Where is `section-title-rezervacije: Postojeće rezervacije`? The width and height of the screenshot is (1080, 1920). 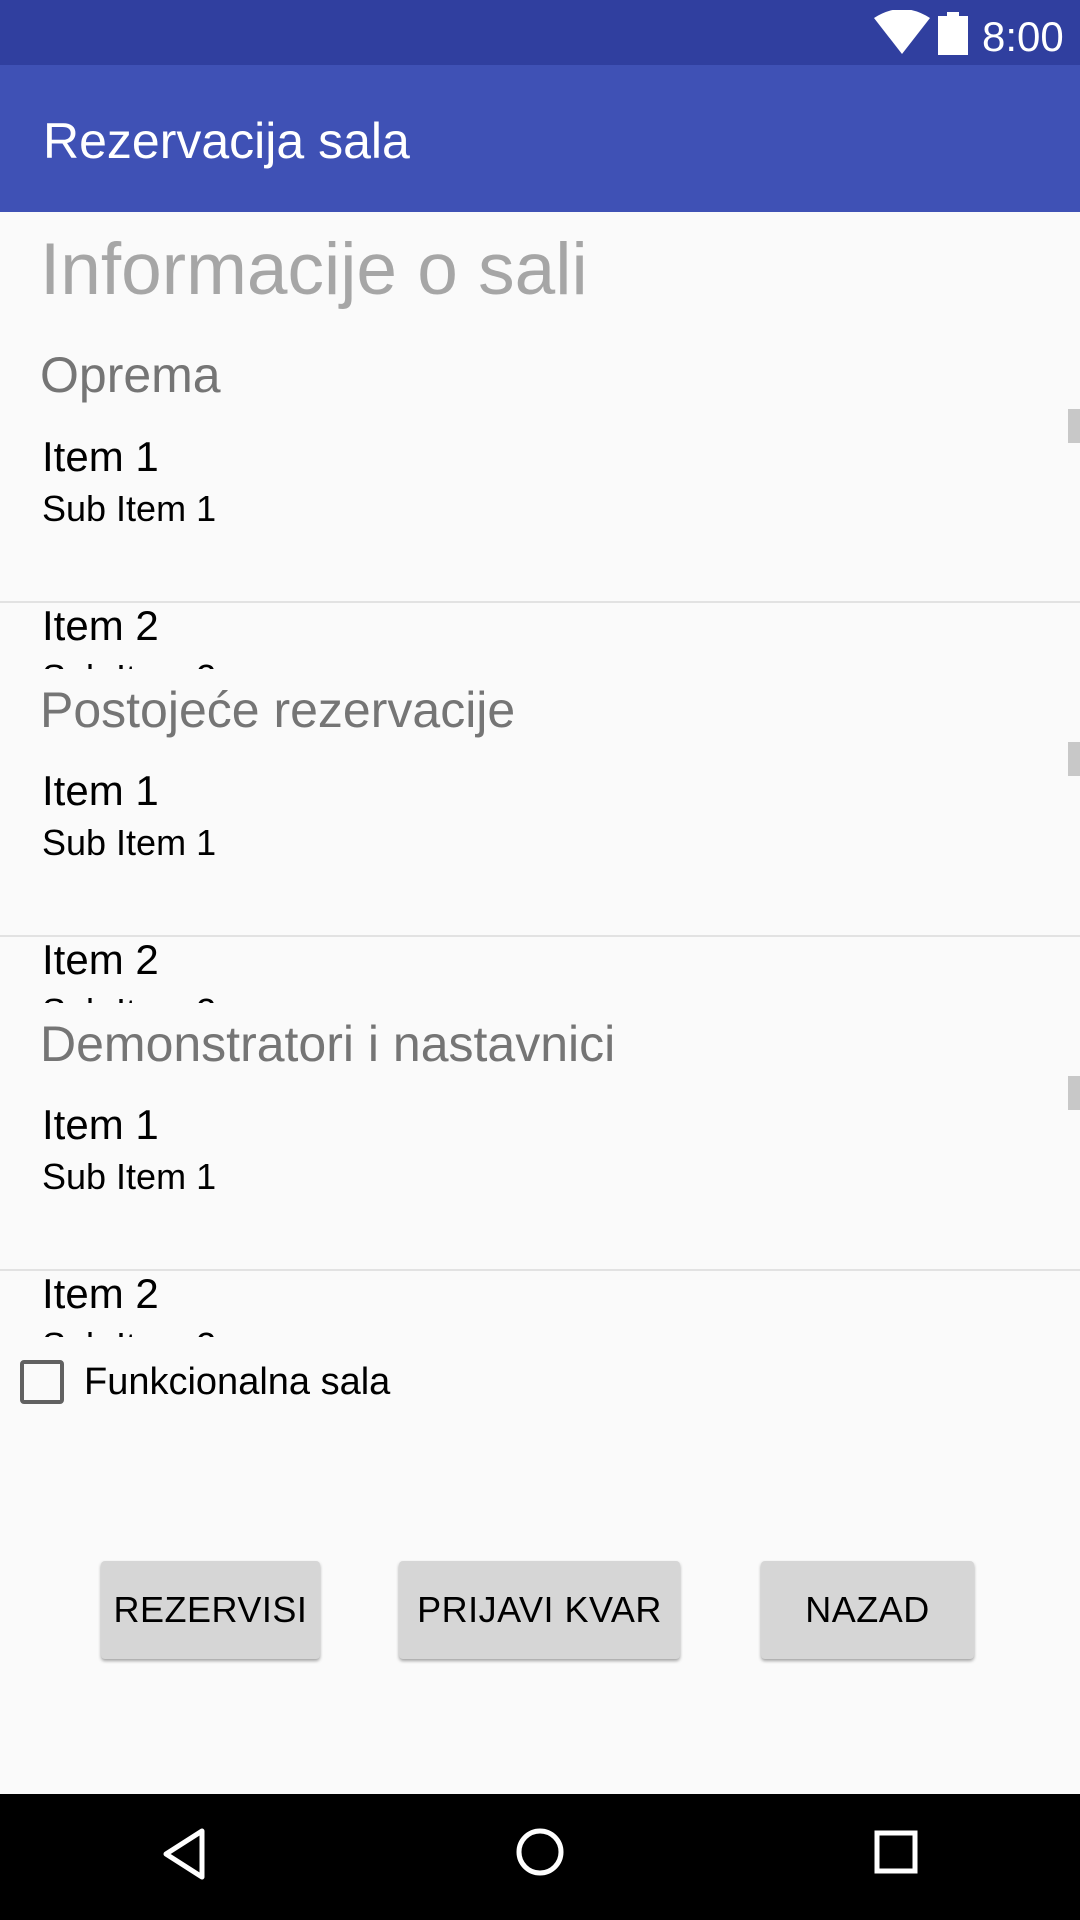 section-title-rezervacije: Postojeće rezervacije is located at coordinates (278, 710).